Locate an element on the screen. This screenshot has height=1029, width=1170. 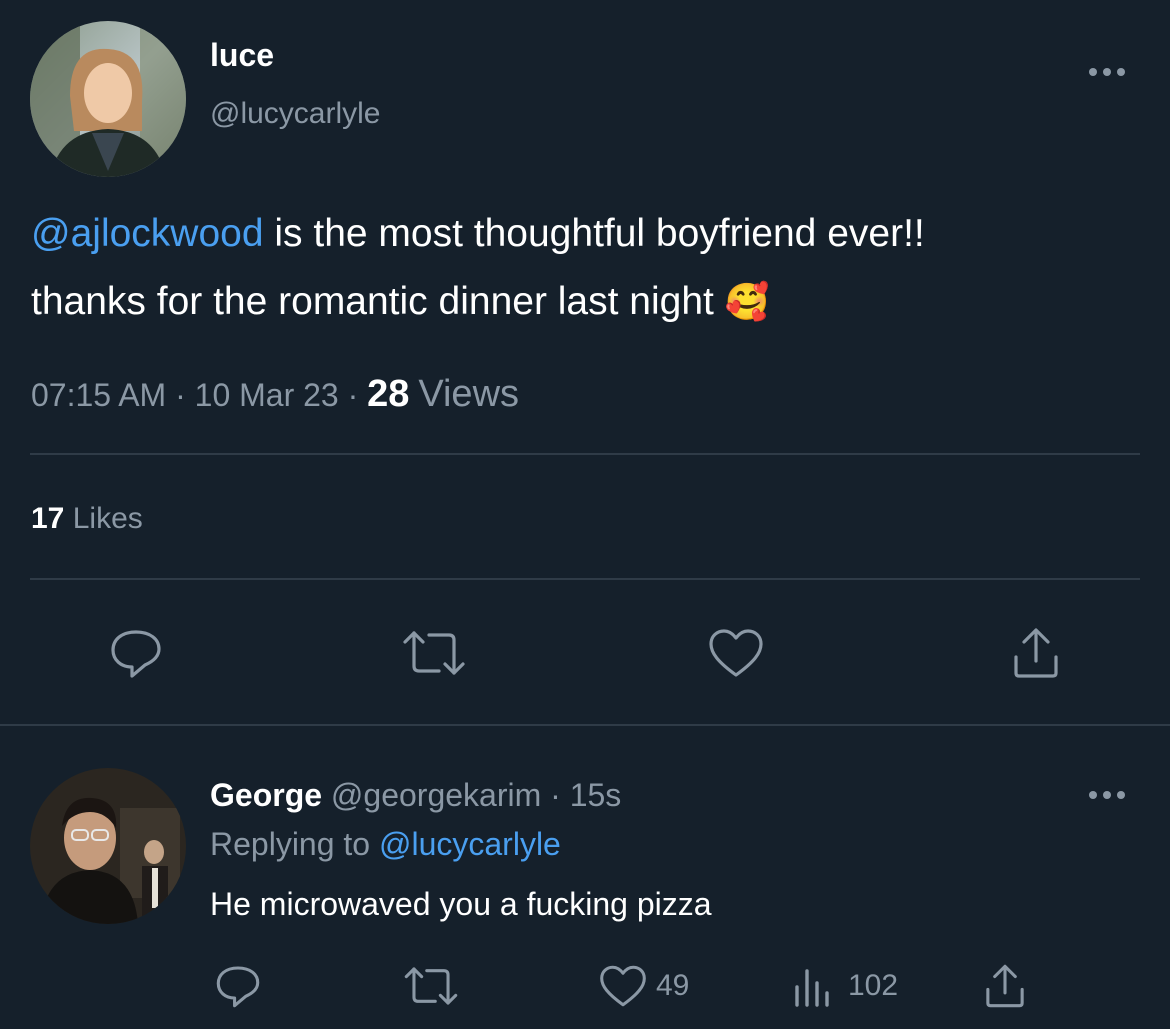
reply-analytics-button is located at coordinates (812, 987).